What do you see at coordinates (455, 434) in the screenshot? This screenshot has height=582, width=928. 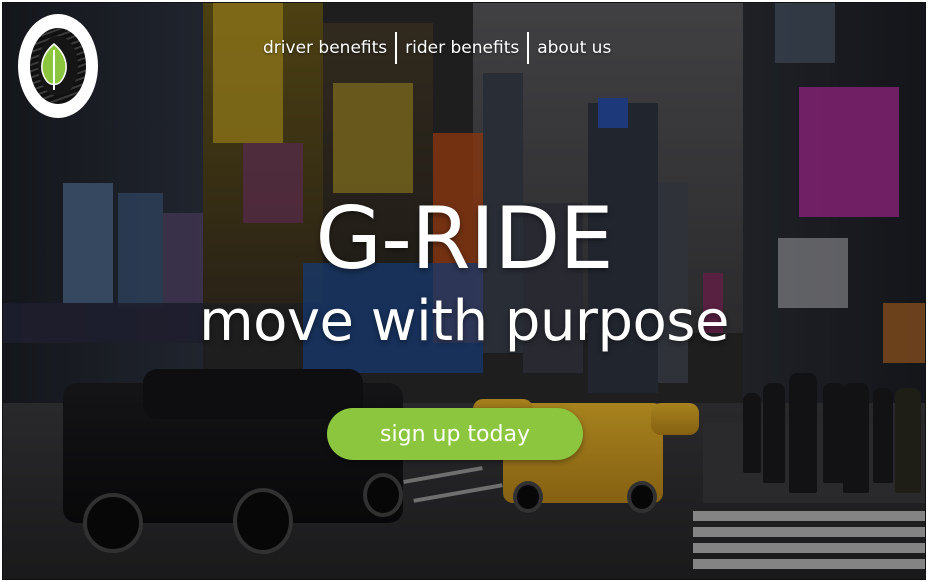 I see `sign-up-button: sign up today` at bounding box center [455, 434].